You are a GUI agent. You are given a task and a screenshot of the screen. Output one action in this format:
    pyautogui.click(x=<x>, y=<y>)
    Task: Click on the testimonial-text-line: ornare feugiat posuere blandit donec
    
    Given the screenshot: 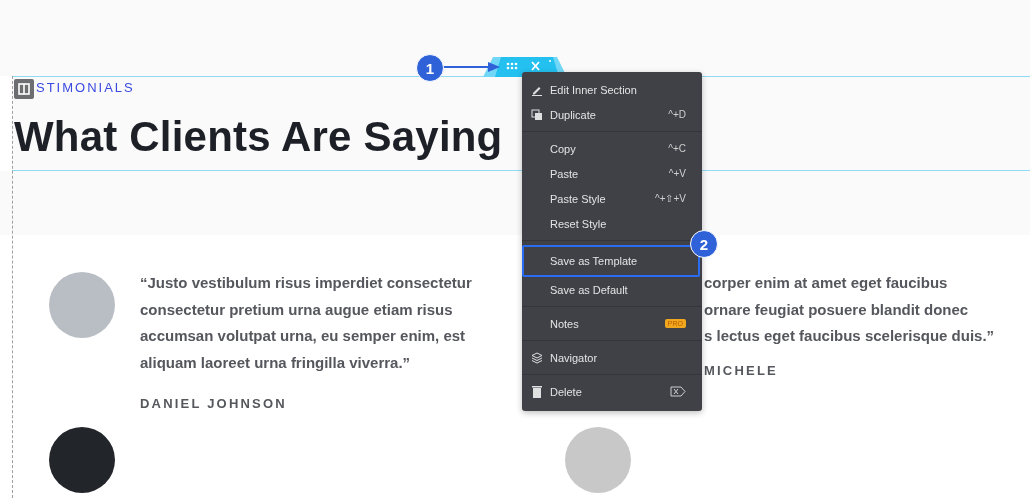 What is the action you would take?
    pyautogui.click(x=837, y=309)
    